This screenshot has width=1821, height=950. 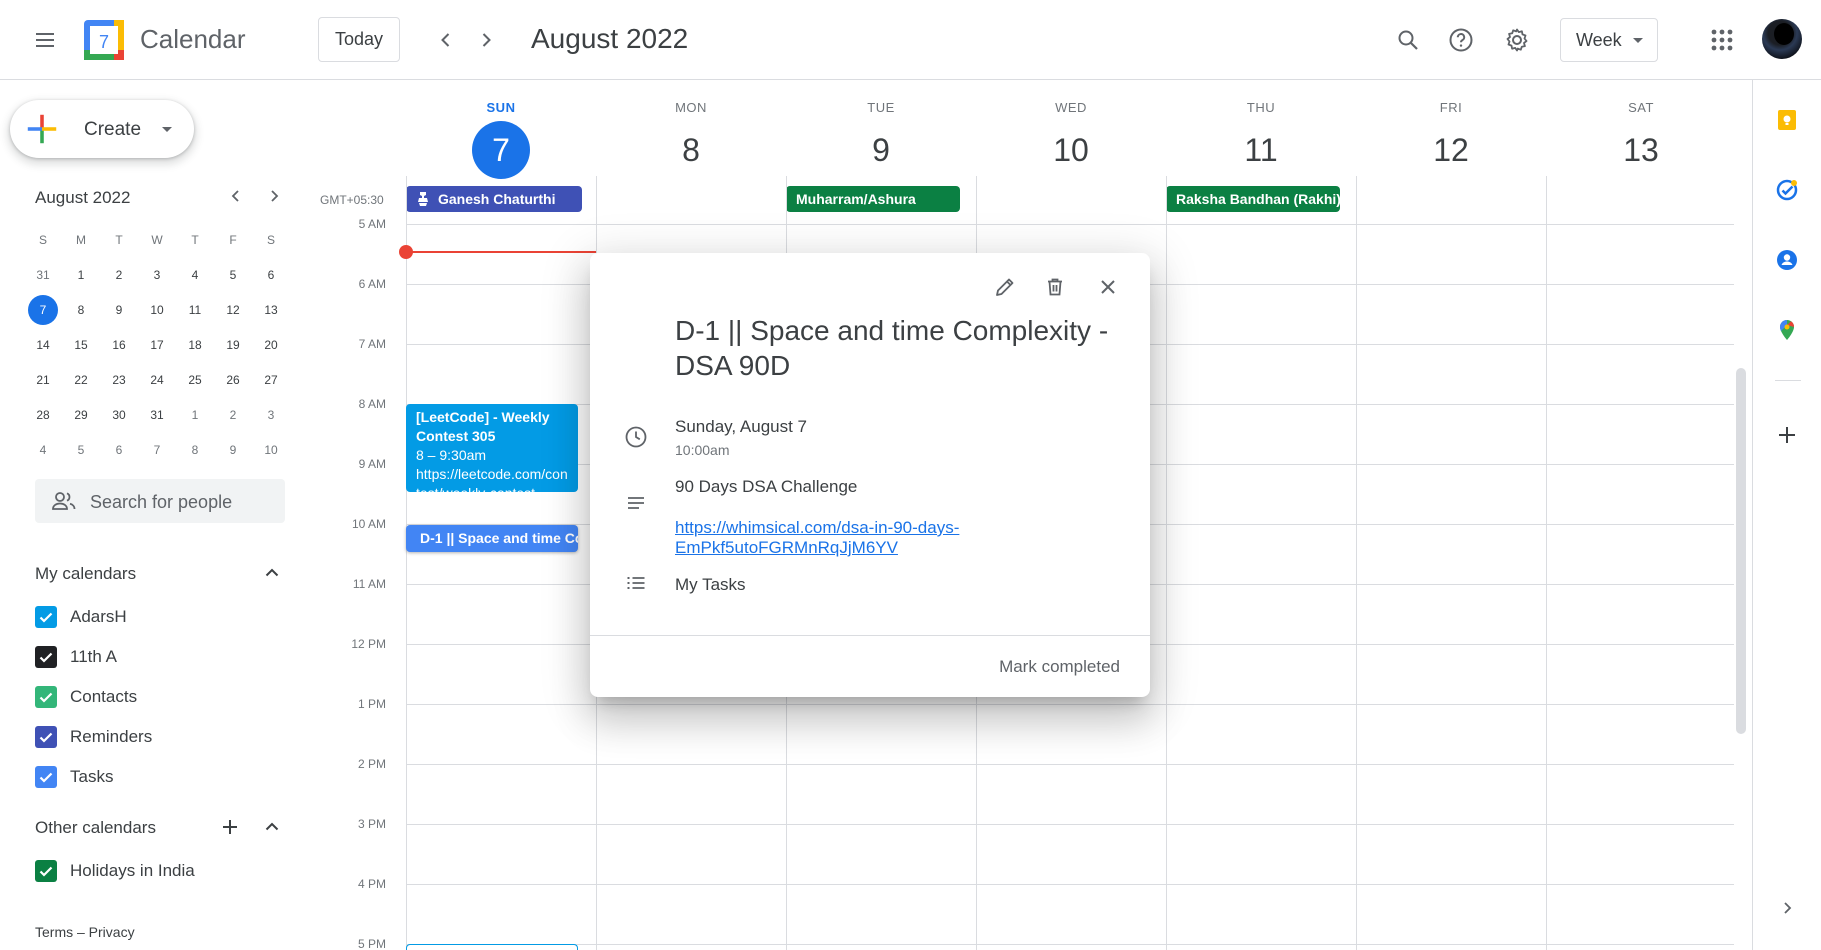 What do you see at coordinates (1005, 287) in the screenshot?
I see `edit-pencil-icon` at bounding box center [1005, 287].